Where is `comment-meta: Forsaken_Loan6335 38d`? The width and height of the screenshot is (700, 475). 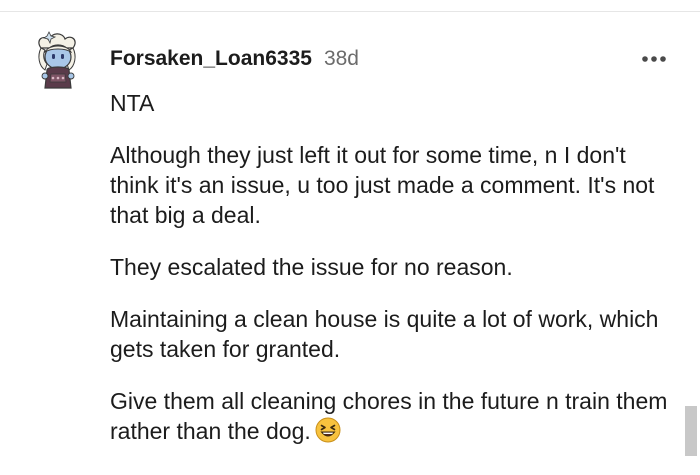 comment-meta: Forsaken_Loan6335 38d is located at coordinates (234, 60).